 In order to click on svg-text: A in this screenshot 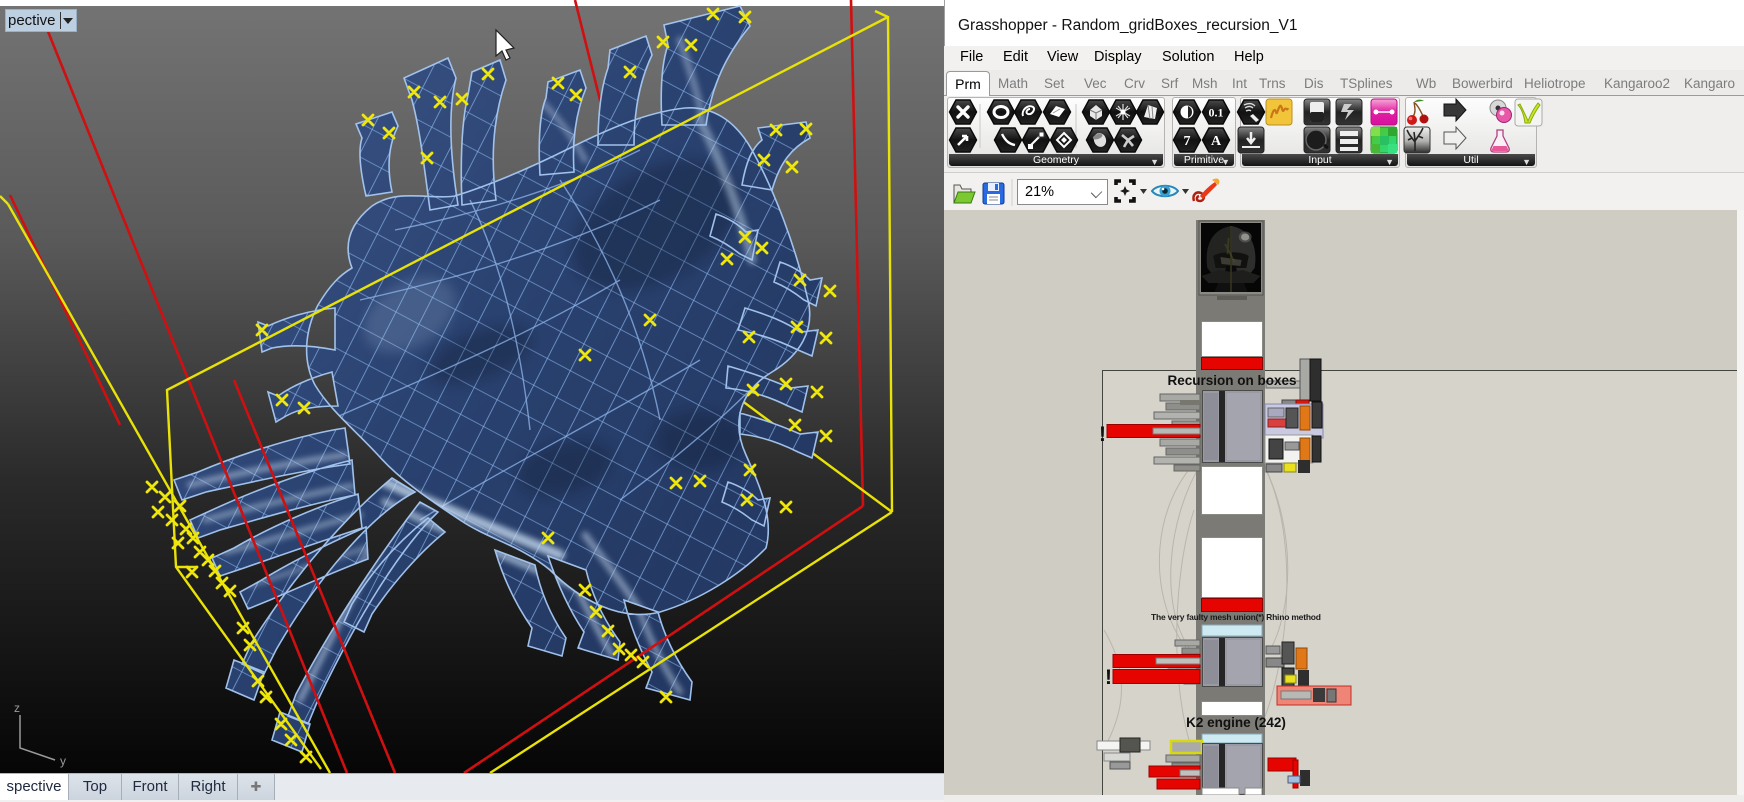, I will do `click(1216, 141)`.